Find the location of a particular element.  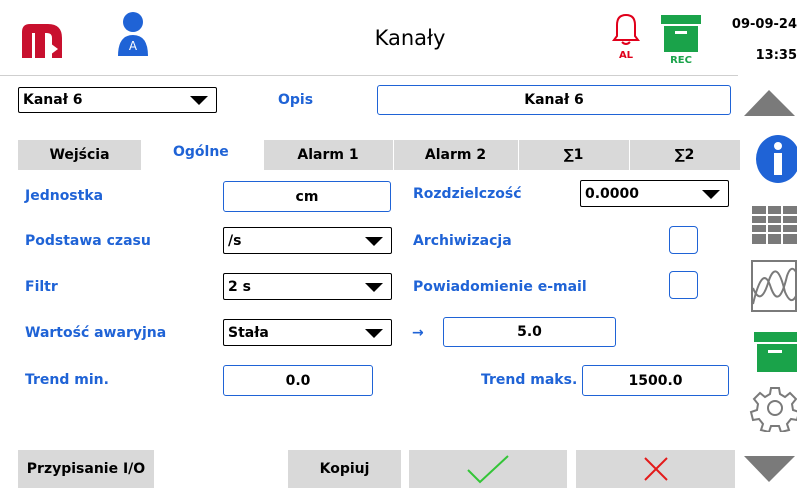

trend-max-input: 1500.0 is located at coordinates (655, 380).